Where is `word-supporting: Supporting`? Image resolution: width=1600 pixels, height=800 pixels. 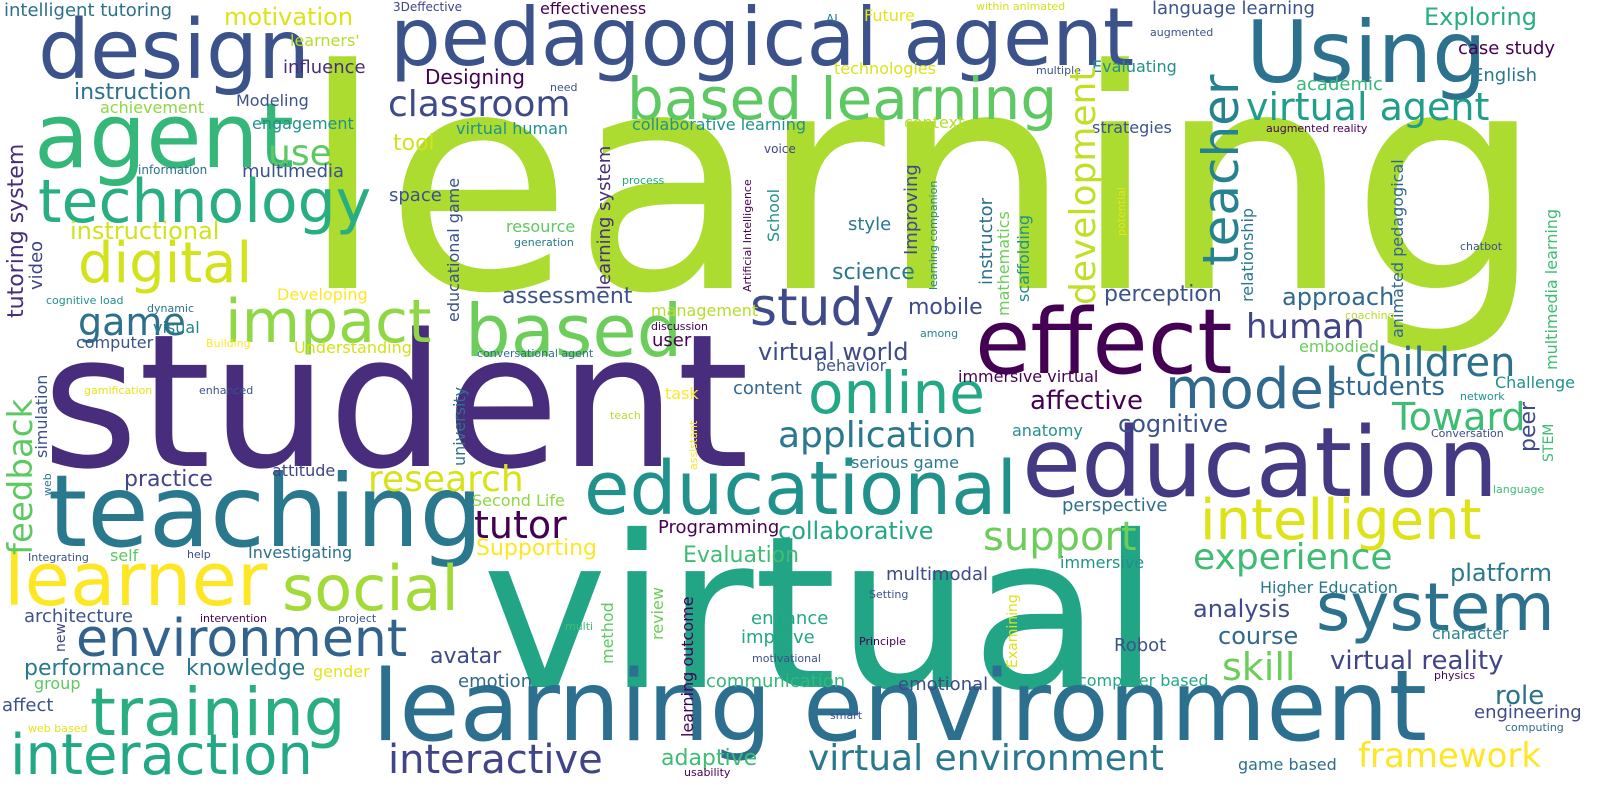
word-supporting: Supporting is located at coordinates (536, 548).